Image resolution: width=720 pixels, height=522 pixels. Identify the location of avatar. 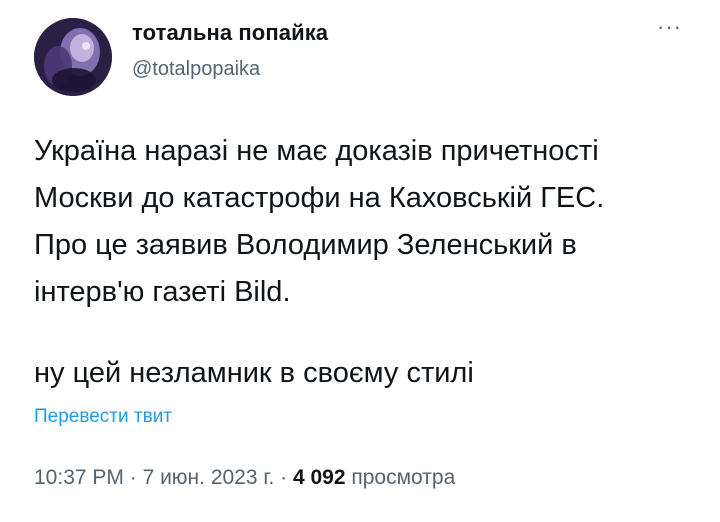
(73, 57).